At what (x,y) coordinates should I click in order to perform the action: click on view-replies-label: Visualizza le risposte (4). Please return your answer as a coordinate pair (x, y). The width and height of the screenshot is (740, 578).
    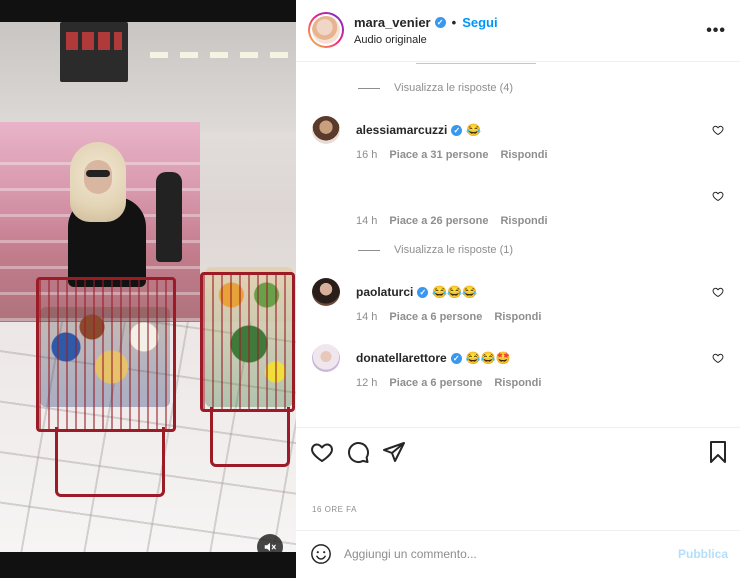
    Looking at the image, I should click on (454, 88).